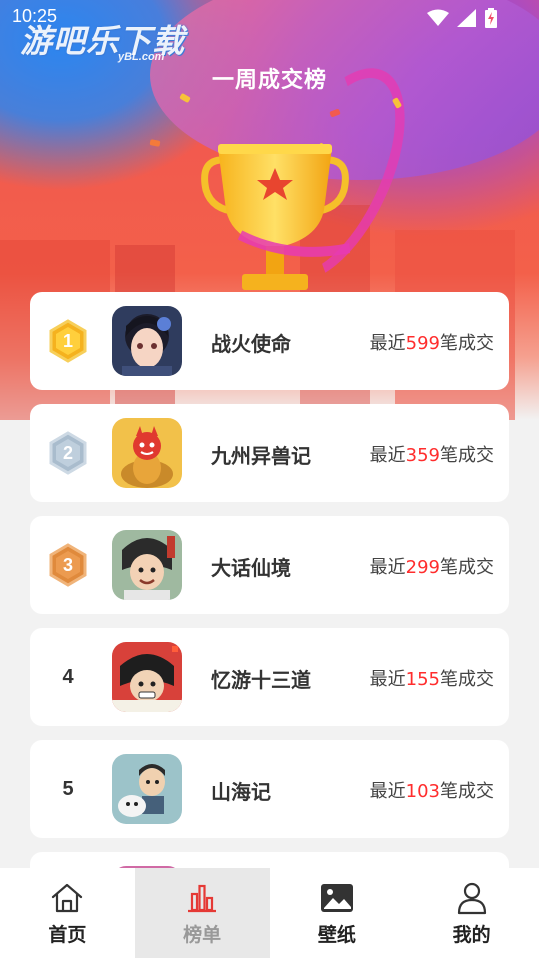 The width and height of the screenshot is (539, 958). I want to click on ranking-item: 1 战火使命 最近599笔成交, so click(269, 341).